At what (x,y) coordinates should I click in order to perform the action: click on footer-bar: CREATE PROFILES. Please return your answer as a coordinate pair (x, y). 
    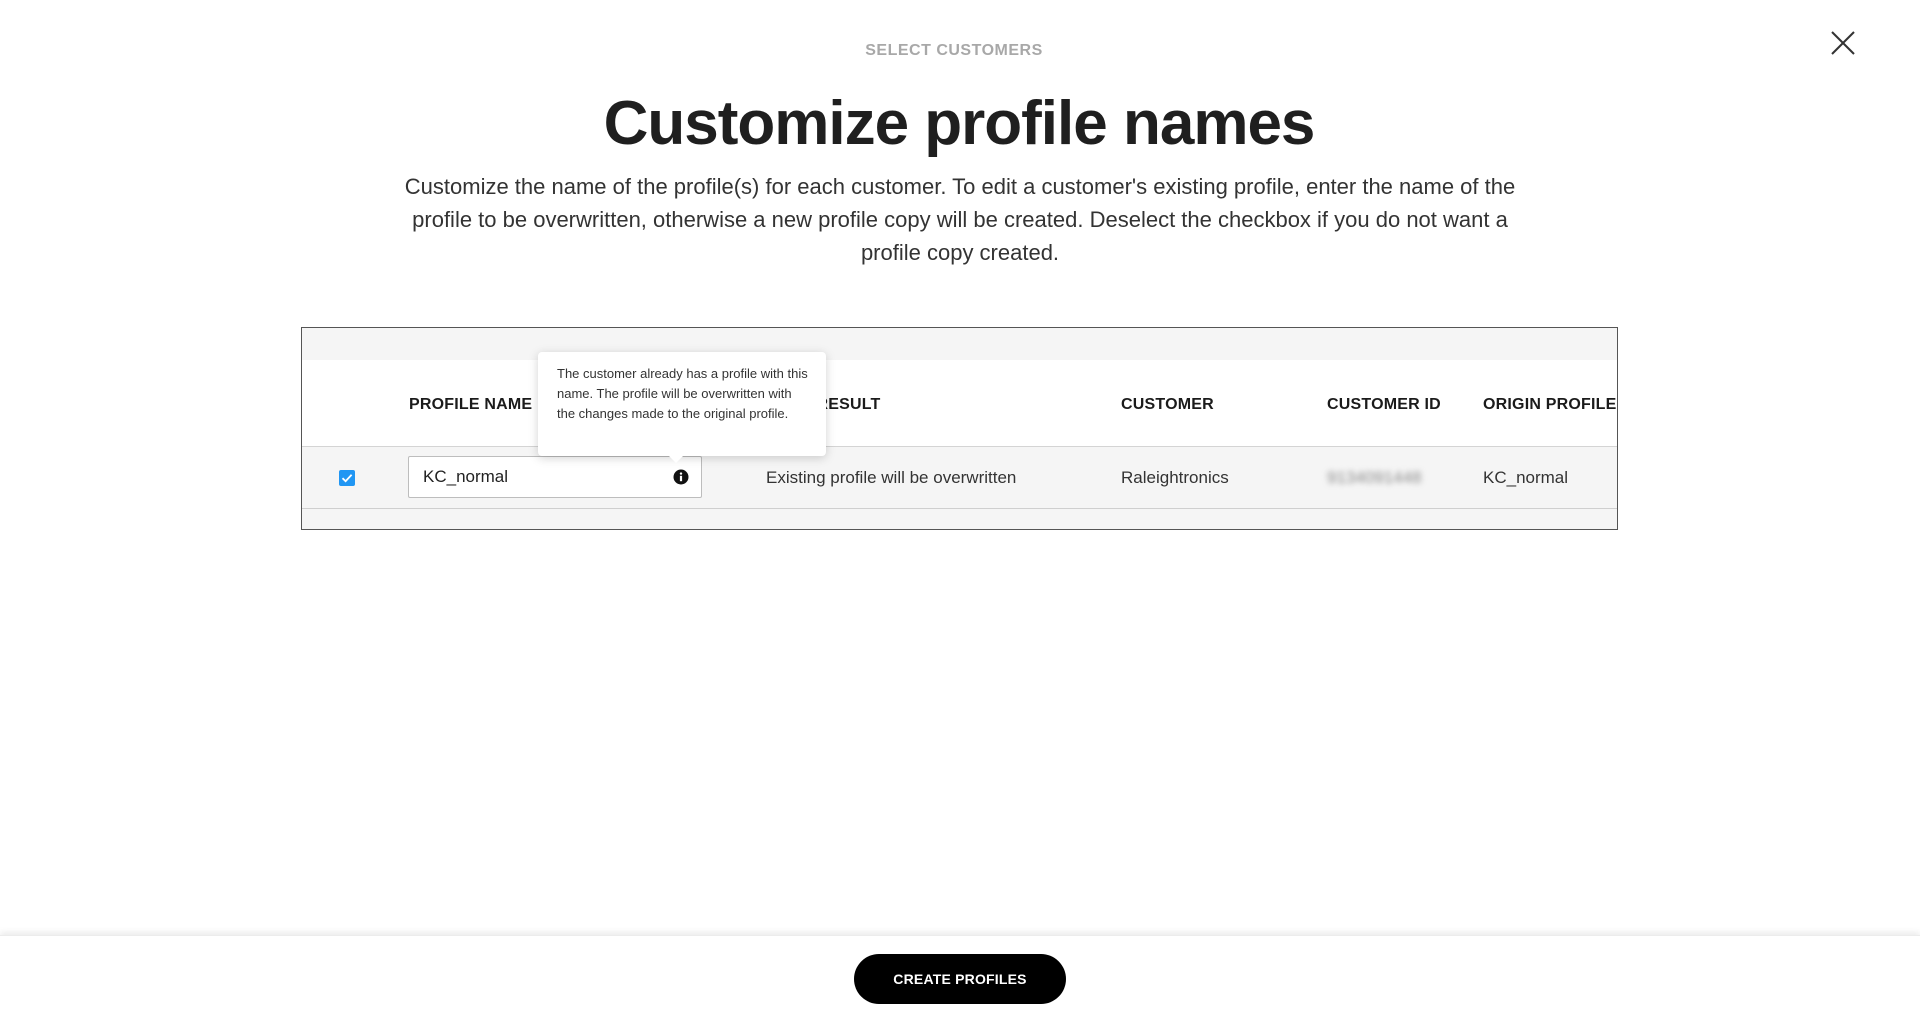
    Looking at the image, I should click on (960, 978).